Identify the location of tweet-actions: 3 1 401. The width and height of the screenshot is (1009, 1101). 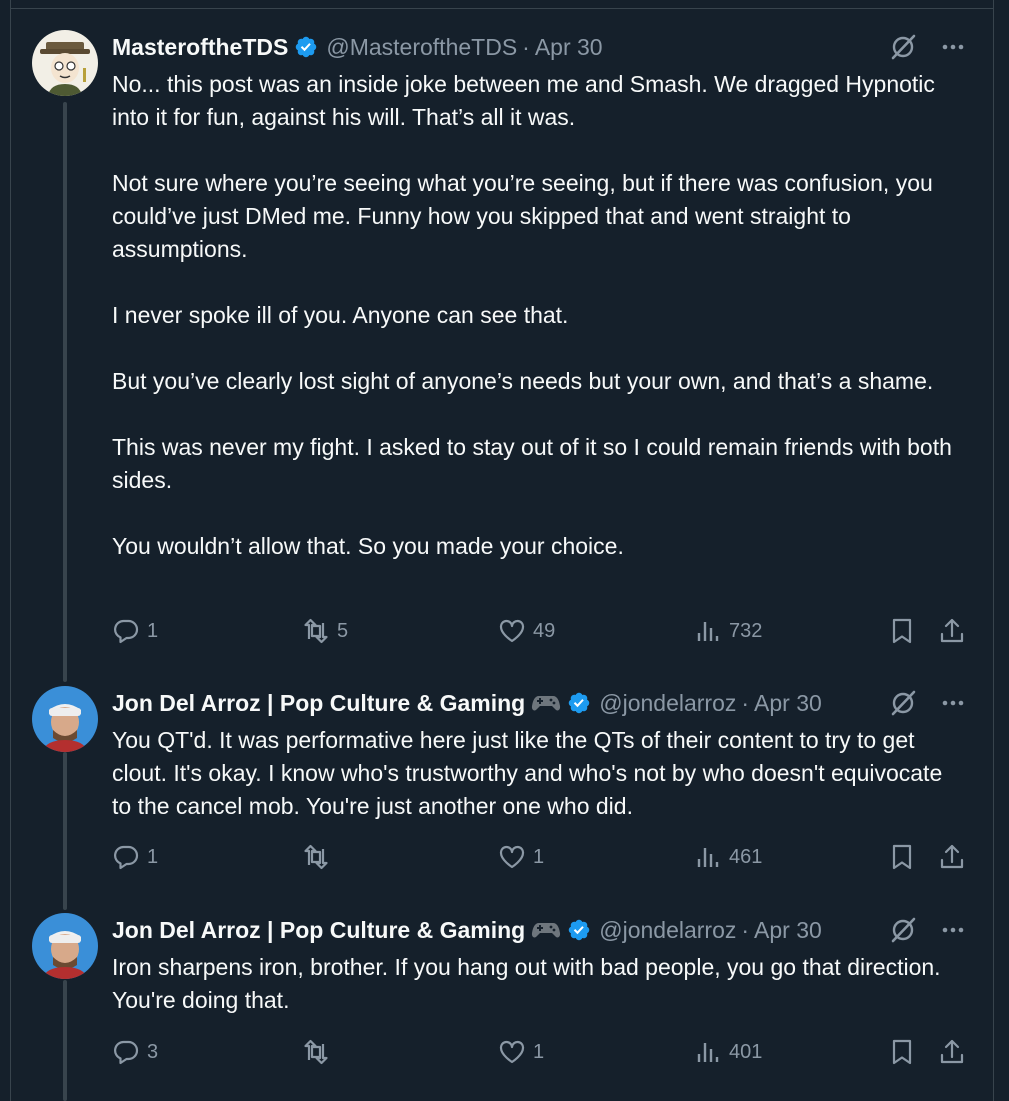
(542, 1053).